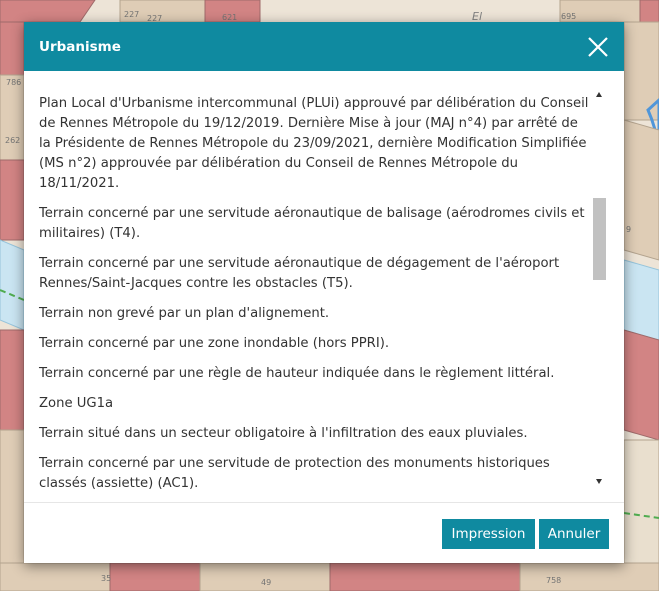  I want to click on close-button, so click(598, 47).